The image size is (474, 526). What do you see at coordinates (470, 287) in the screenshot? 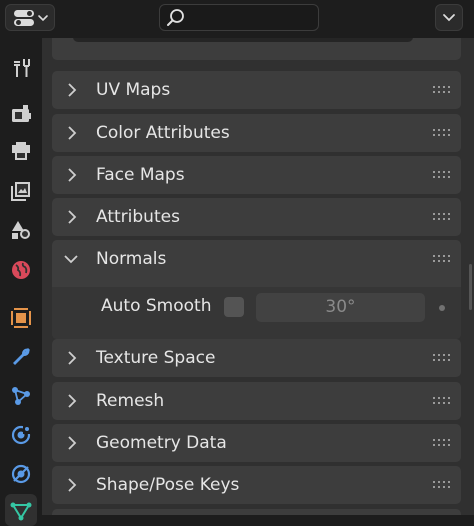
I see `scrollbar-thumb` at bounding box center [470, 287].